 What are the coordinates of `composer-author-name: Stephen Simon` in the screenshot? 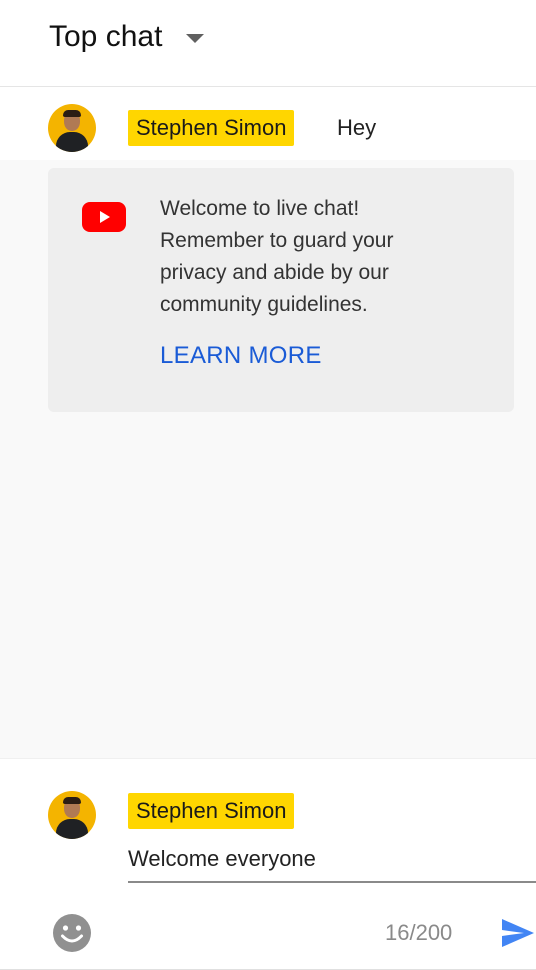 It's located at (211, 811).